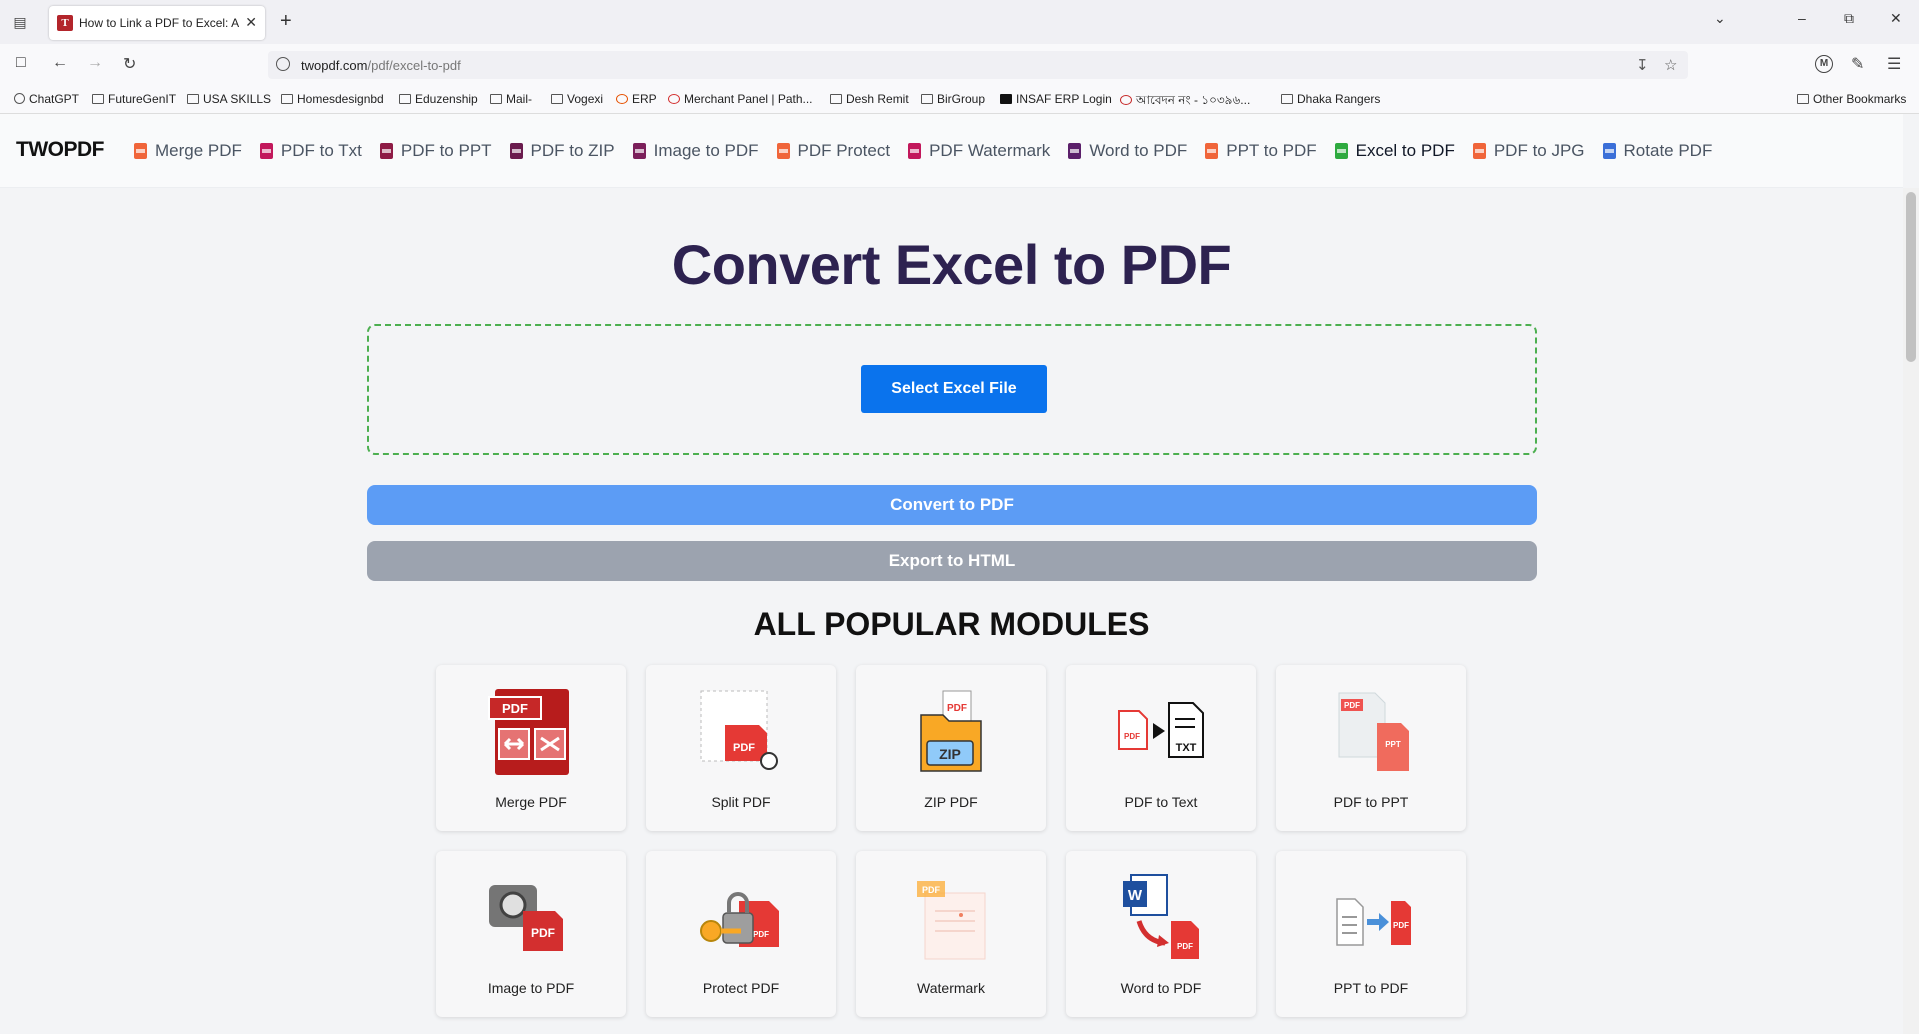 The image size is (1919, 1034). Describe the element at coordinates (706, 150) in the screenshot. I see `nav-link-label: Image to PDF` at that location.